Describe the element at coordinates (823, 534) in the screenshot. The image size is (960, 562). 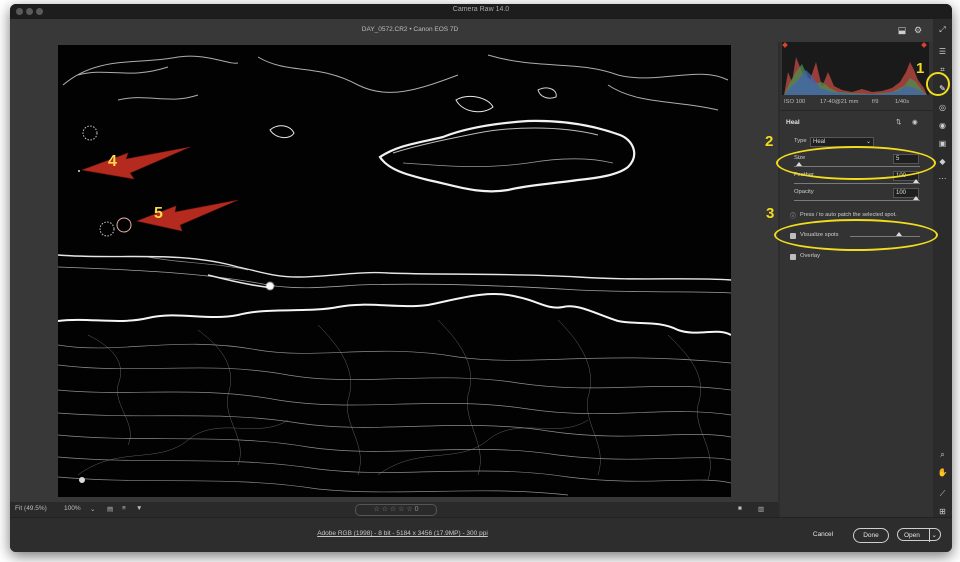
I see `cancel-button: Cancel` at that location.